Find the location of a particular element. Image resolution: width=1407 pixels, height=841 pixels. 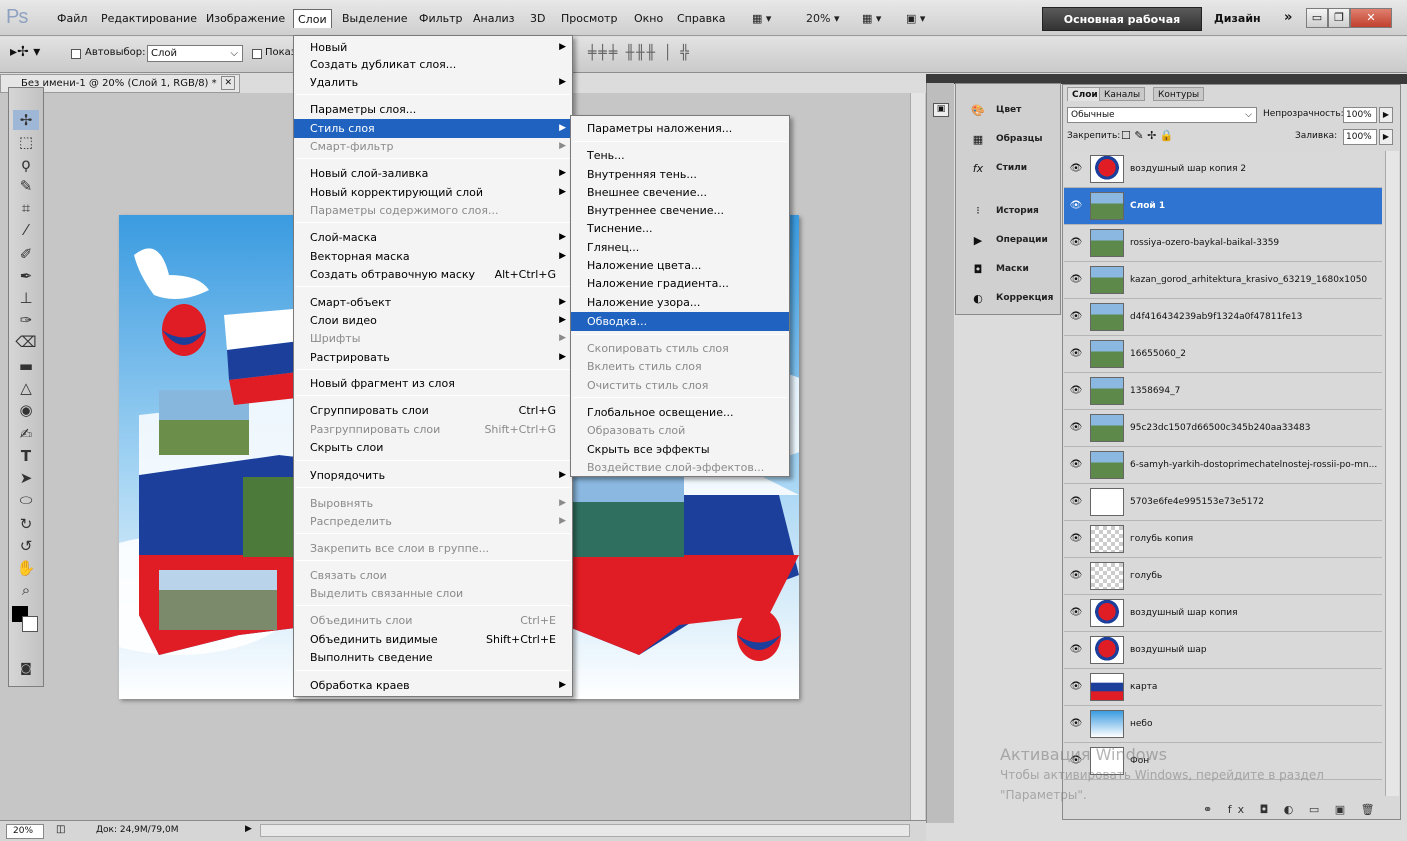

autoselect-checkbox is located at coordinates (76, 54).